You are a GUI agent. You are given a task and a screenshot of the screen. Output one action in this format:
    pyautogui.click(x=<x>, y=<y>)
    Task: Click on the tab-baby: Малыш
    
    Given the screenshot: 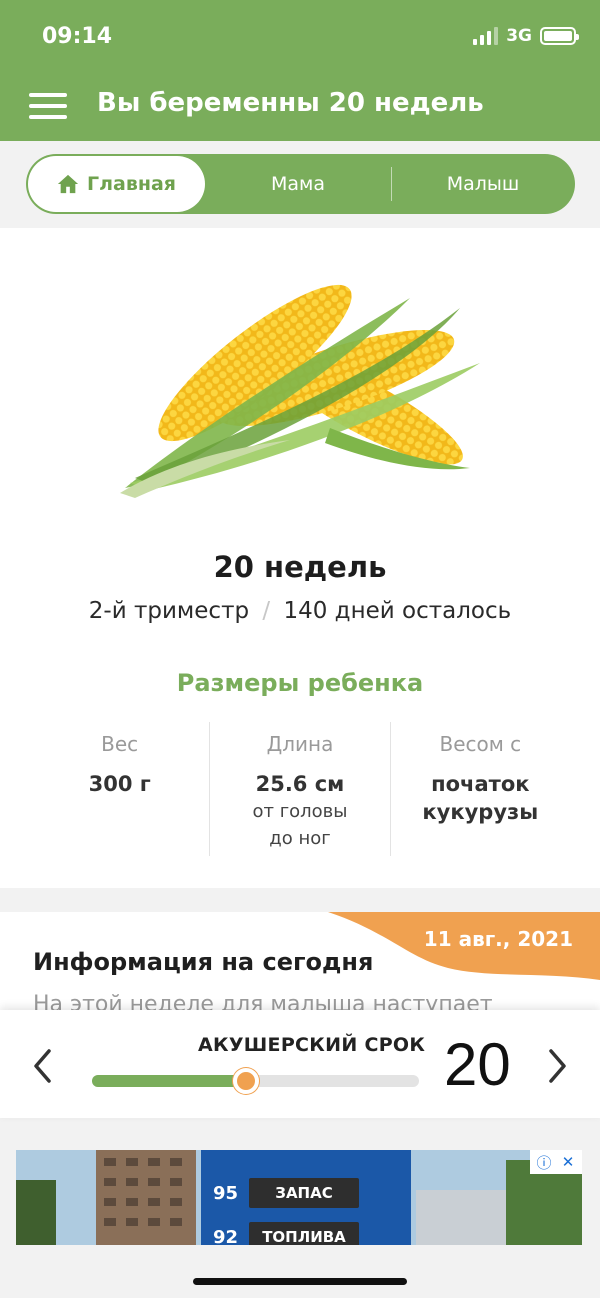 What is the action you would take?
    pyautogui.click(x=483, y=184)
    